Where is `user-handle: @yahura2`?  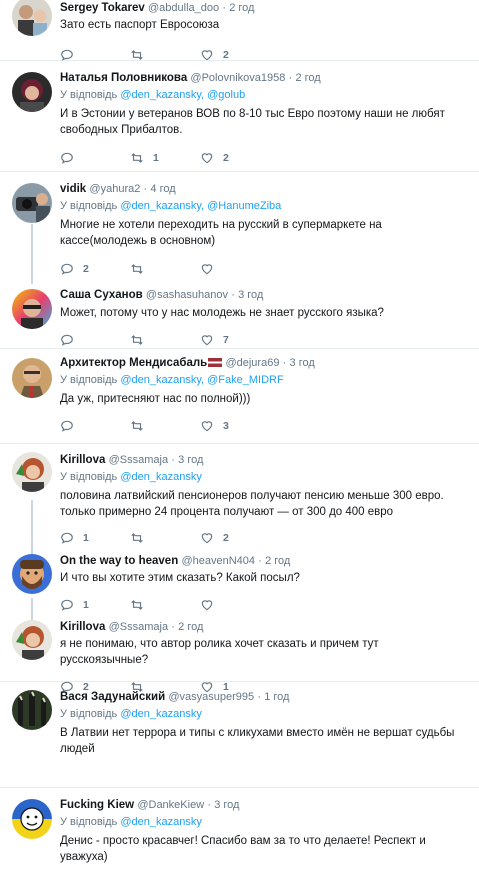
user-handle: @yahura2 is located at coordinates (114, 189).